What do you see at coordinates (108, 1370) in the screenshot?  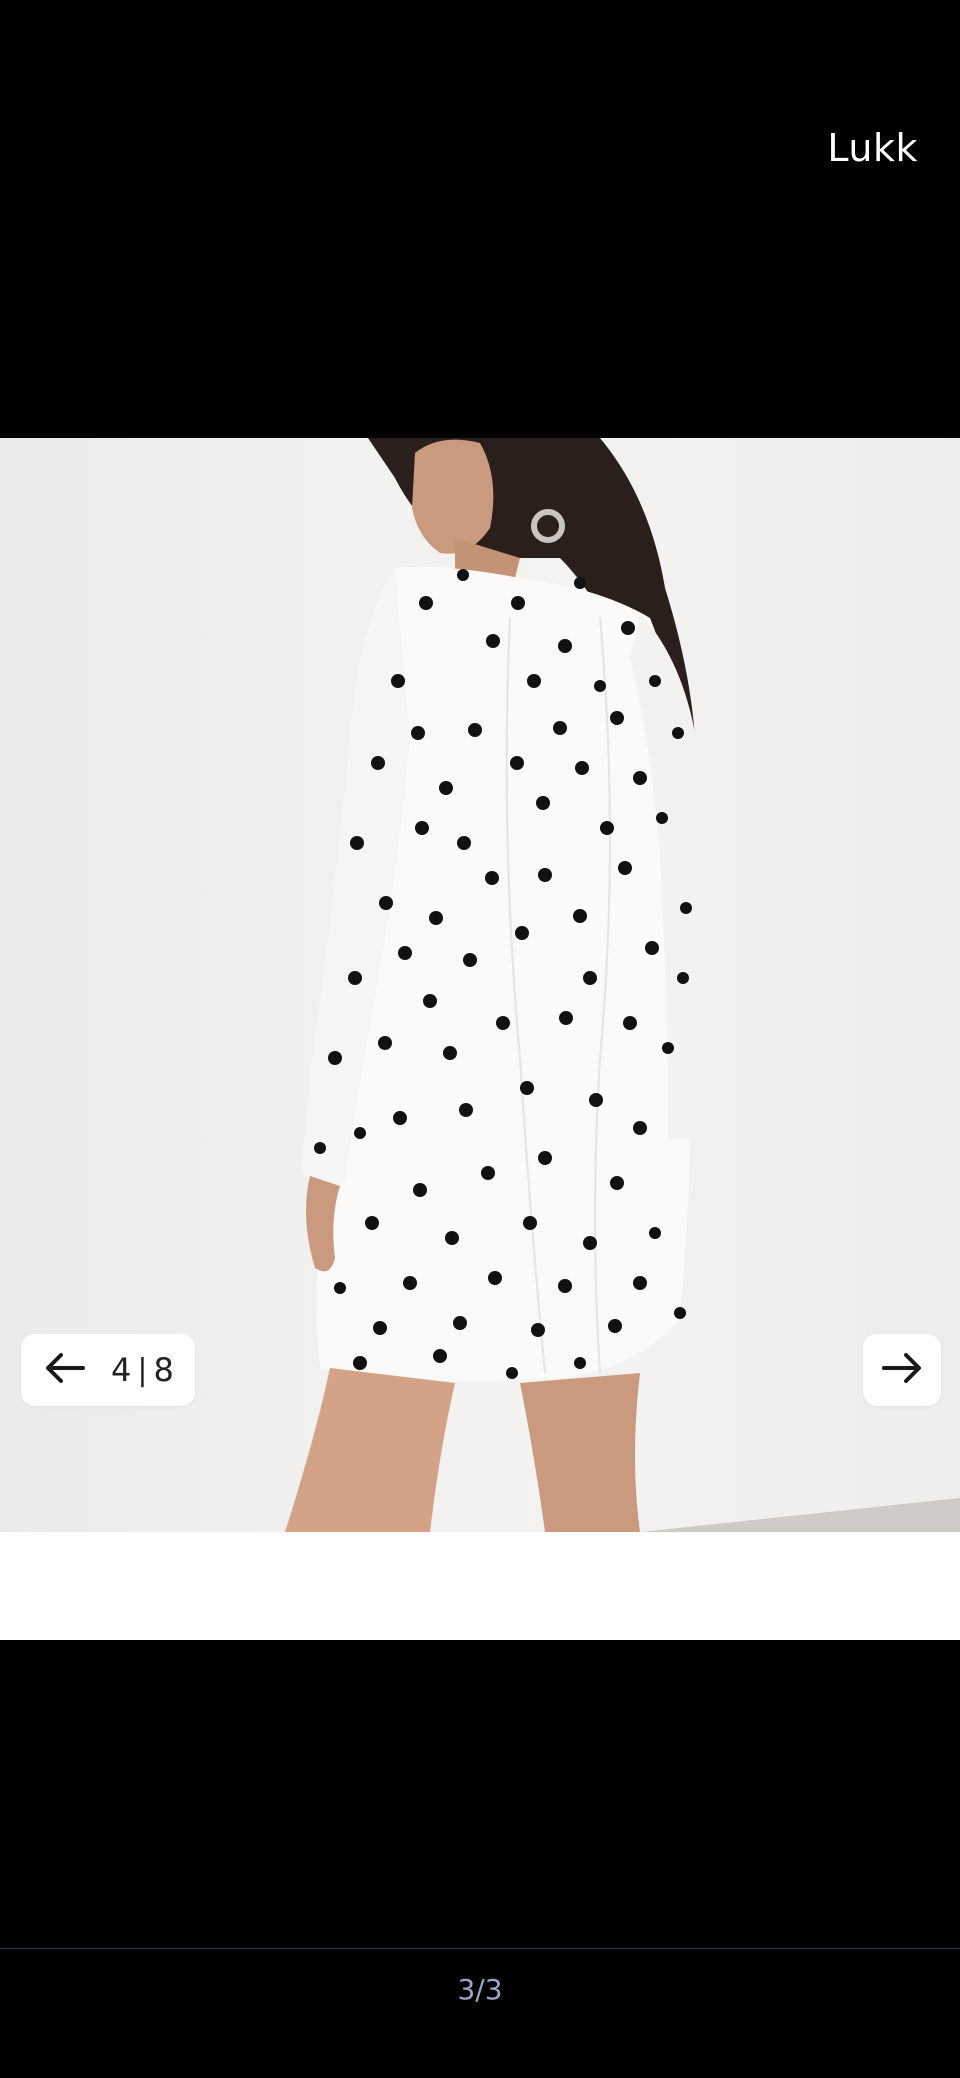 I see `previous-image-button: 4 | 8` at bounding box center [108, 1370].